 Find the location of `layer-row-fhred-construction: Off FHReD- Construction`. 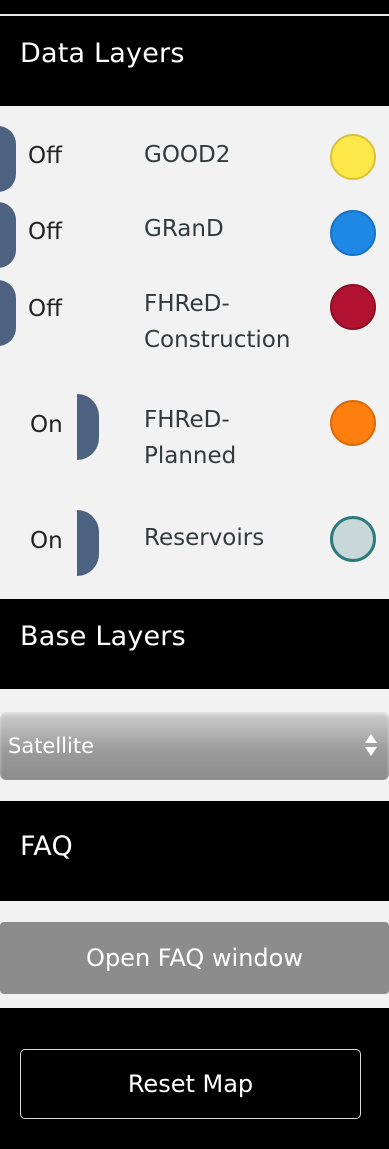

layer-row-fhred-construction: Off FHReD- Construction is located at coordinates (194, 324).